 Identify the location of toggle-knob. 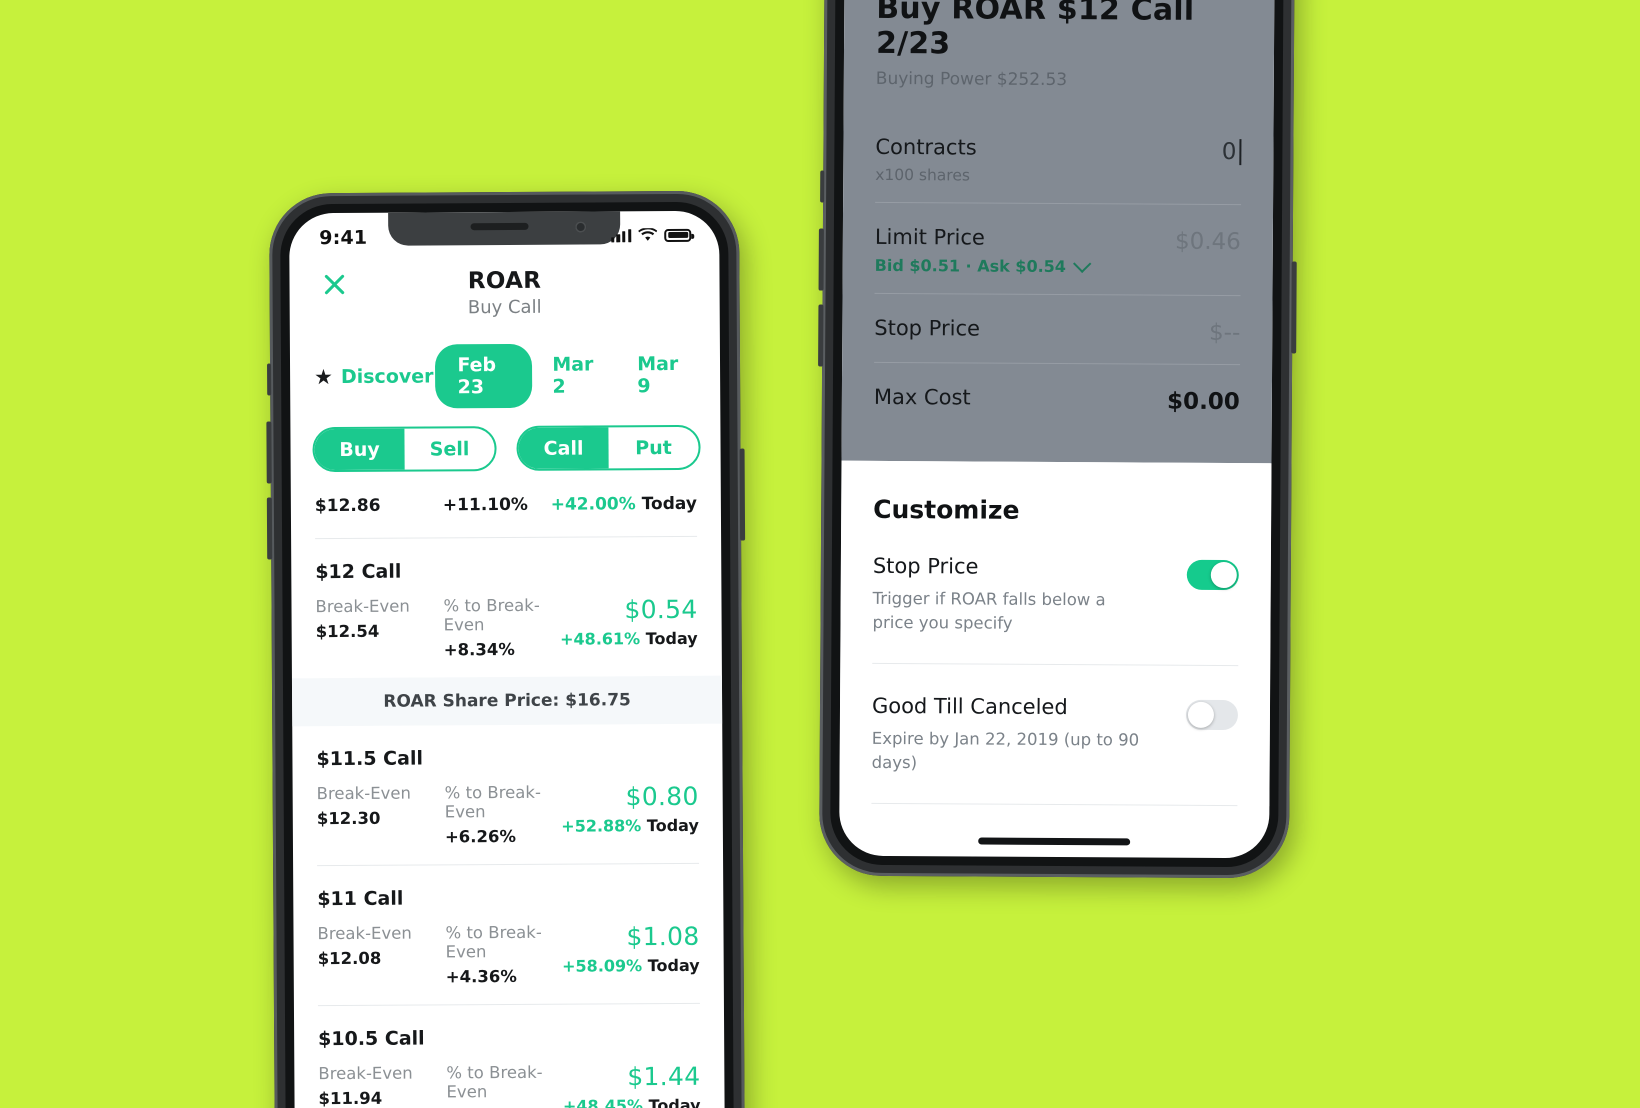
(1201, 714).